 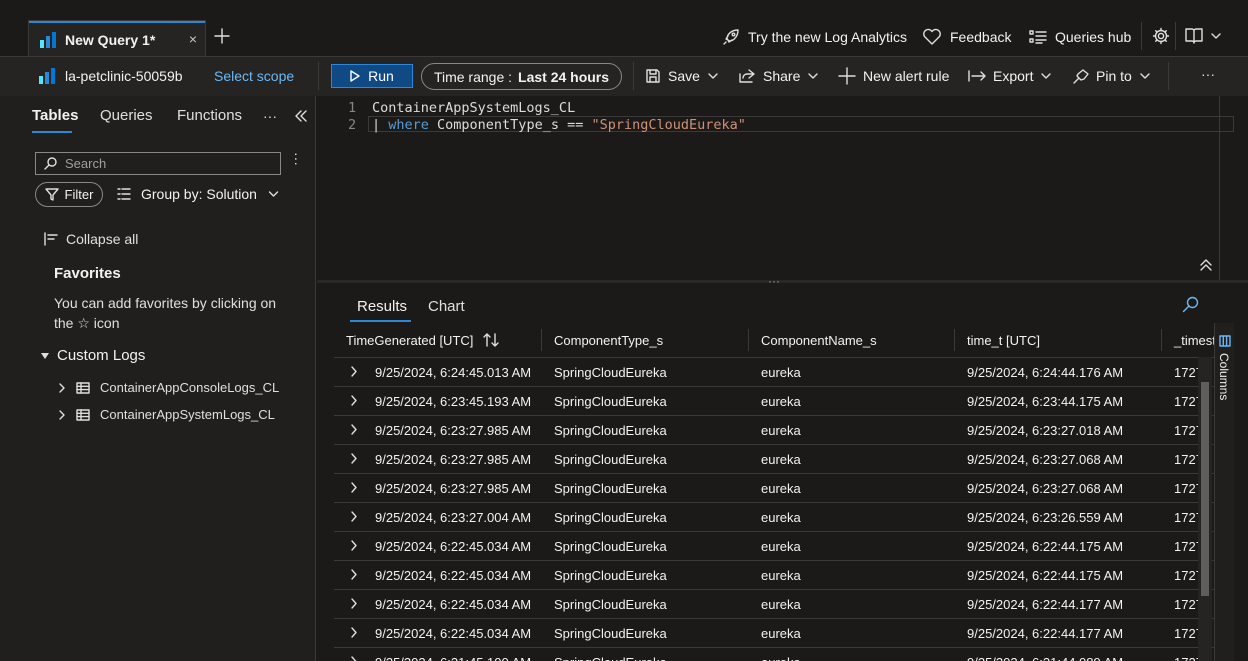 What do you see at coordinates (1161, 36) in the screenshot?
I see `gear-icon` at bounding box center [1161, 36].